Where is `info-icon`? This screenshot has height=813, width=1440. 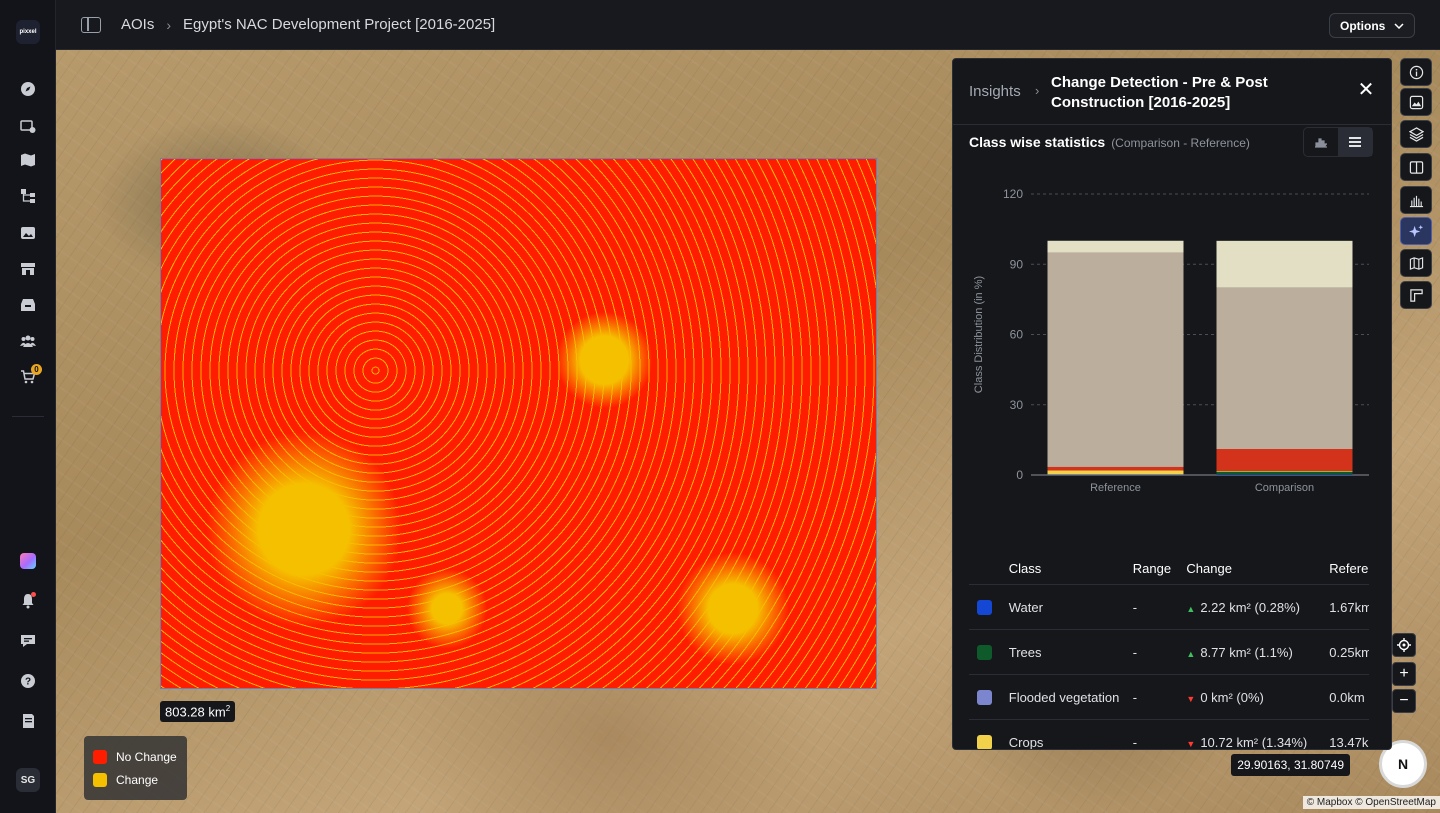
info-icon is located at coordinates (1416, 72).